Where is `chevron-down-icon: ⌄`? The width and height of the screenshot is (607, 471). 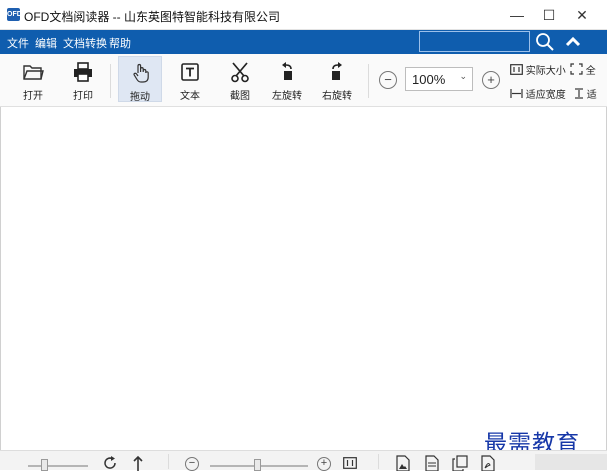 chevron-down-icon: ⌄ is located at coordinates (463, 76).